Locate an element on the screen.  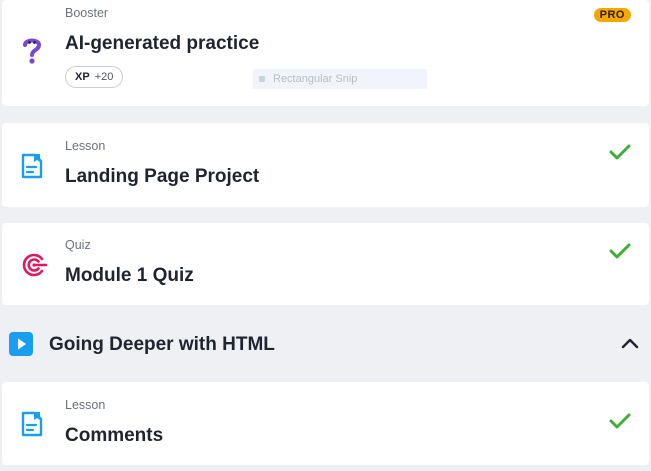
item-title: Module 1 Quiz is located at coordinates (129, 276).